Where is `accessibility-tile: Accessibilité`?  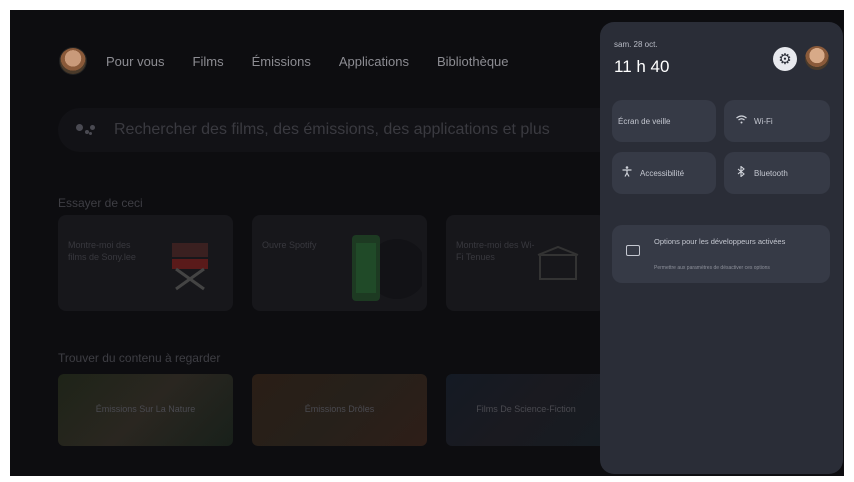 accessibility-tile: Accessibilité is located at coordinates (664, 173).